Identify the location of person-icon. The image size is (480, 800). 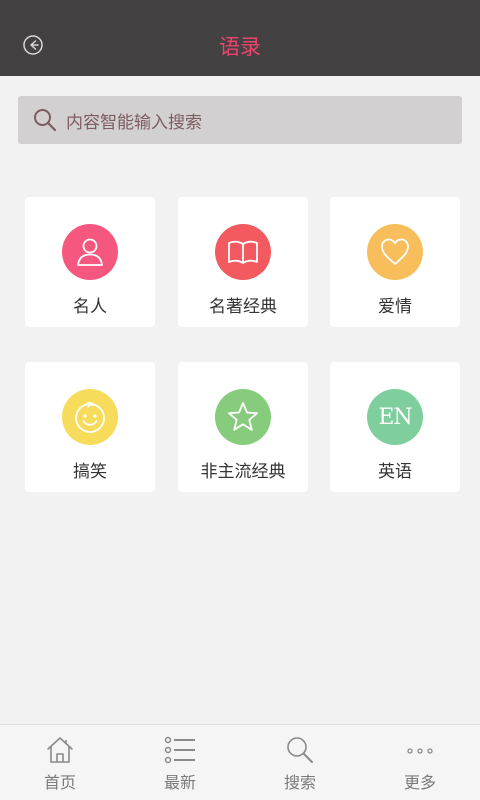
(90, 252).